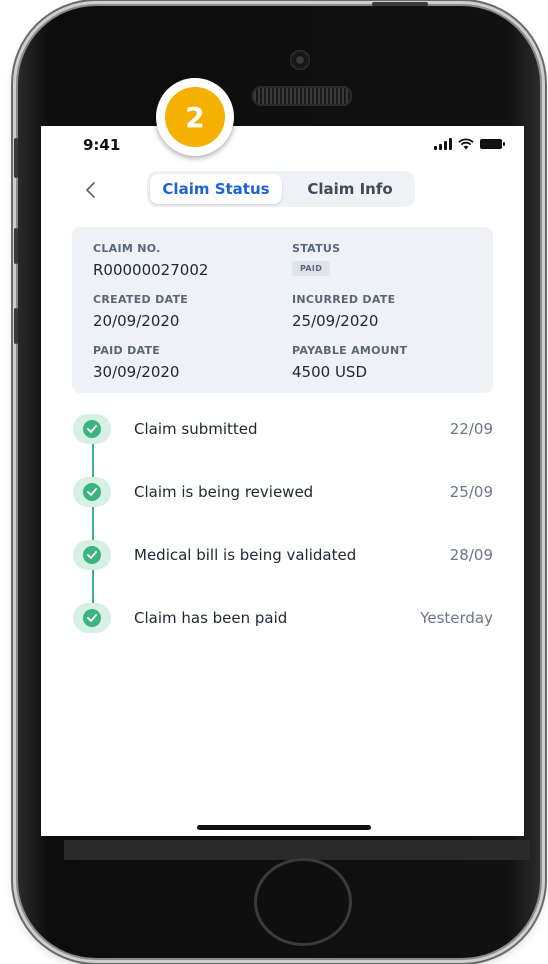 The height and width of the screenshot is (964, 548). I want to click on volume-up-button, so click(16, 246).